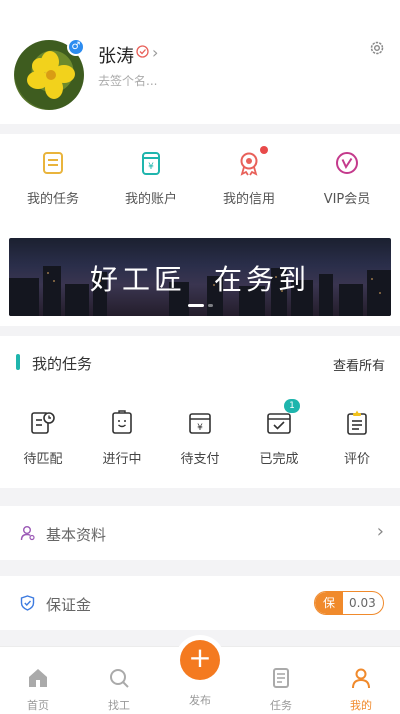 The height and width of the screenshot is (714, 400). I want to click on deposit-tag: 保, so click(329, 603).